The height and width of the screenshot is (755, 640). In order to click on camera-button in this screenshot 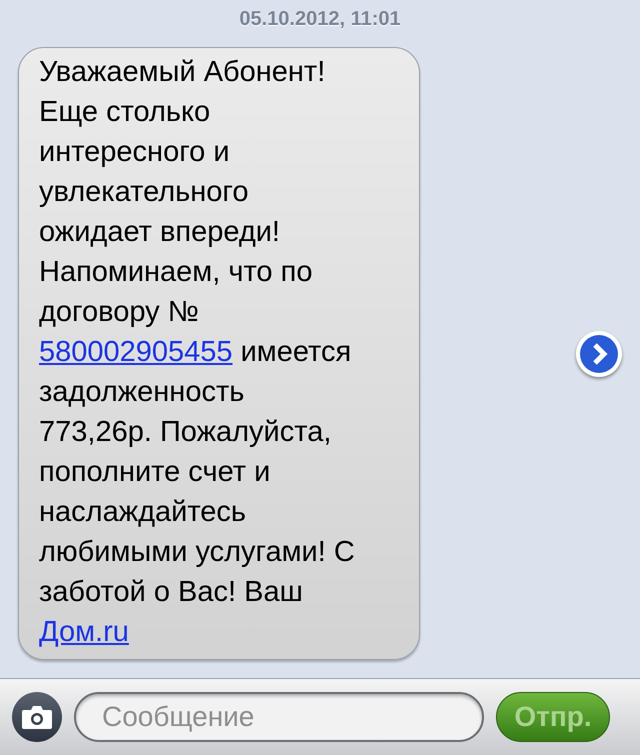, I will do `click(37, 717)`.